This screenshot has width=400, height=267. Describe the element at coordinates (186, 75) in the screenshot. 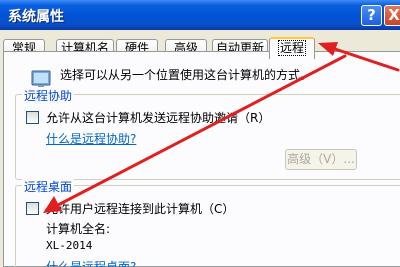

I see `intro-text: 选择可以从另一个位置使用这台计算机的方式。` at that location.